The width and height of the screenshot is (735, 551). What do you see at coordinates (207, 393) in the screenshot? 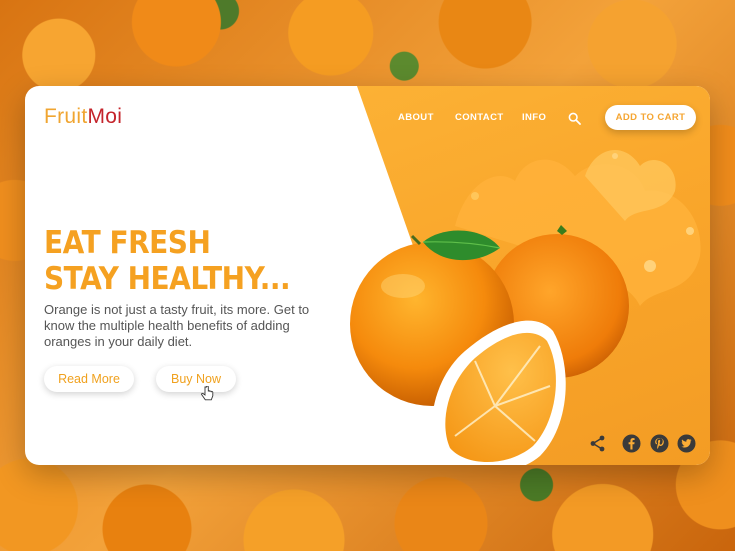
I see `cursor-icon` at bounding box center [207, 393].